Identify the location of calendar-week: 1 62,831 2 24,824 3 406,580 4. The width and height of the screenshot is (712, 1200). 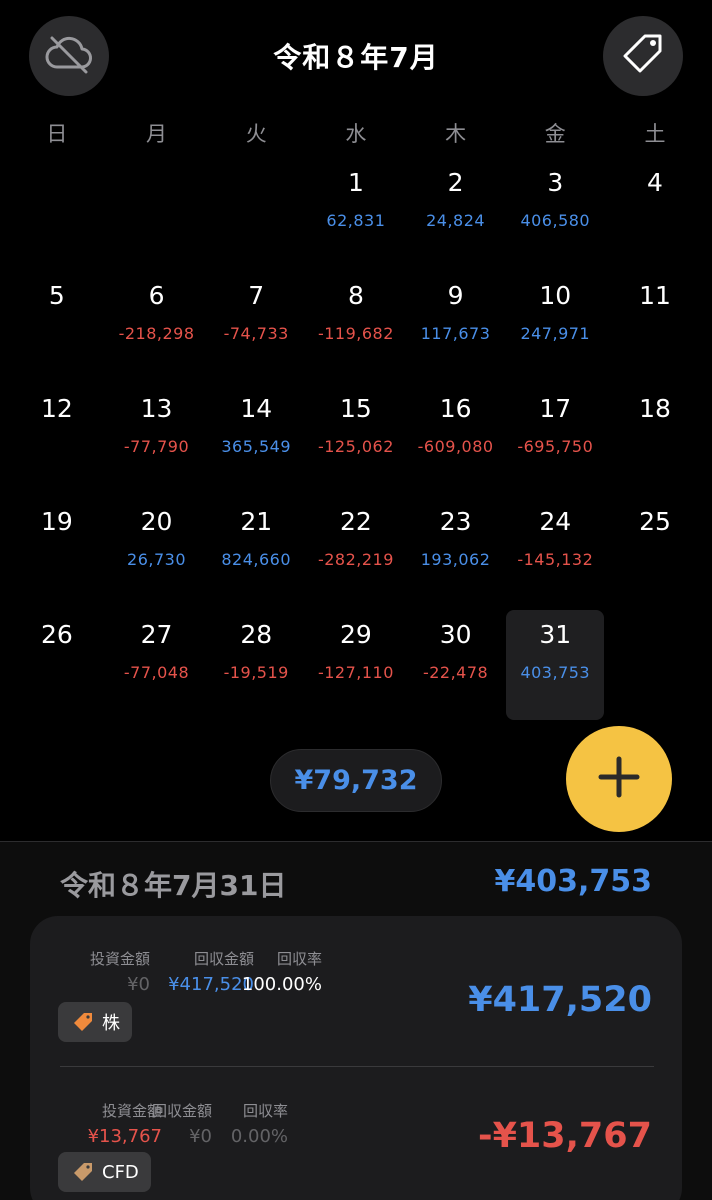
(356, 216).